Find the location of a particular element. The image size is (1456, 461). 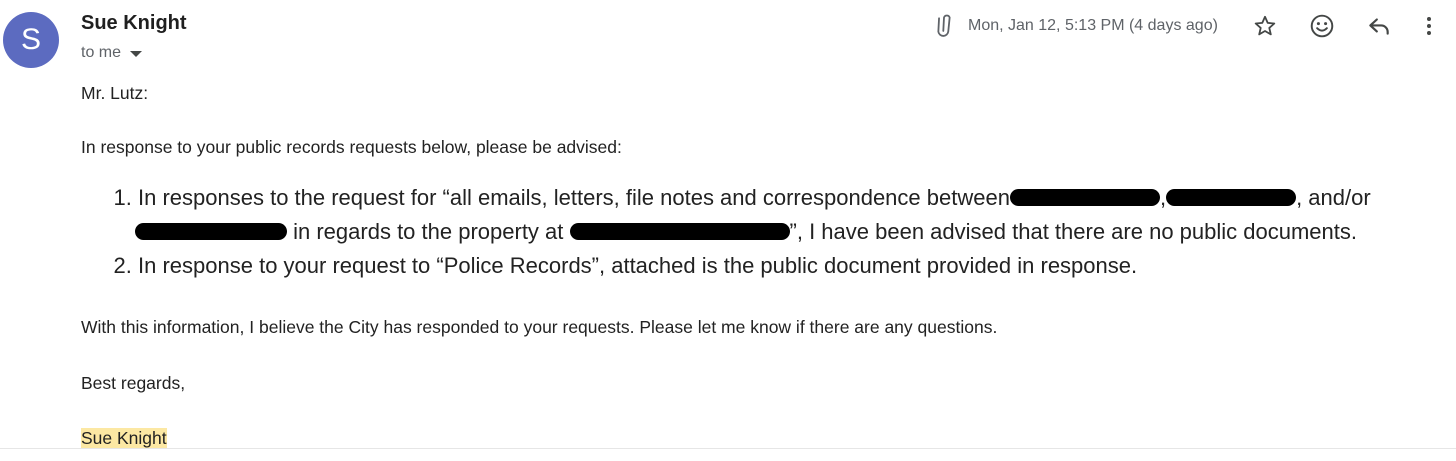

more-options-button is located at coordinates (1429, 26).